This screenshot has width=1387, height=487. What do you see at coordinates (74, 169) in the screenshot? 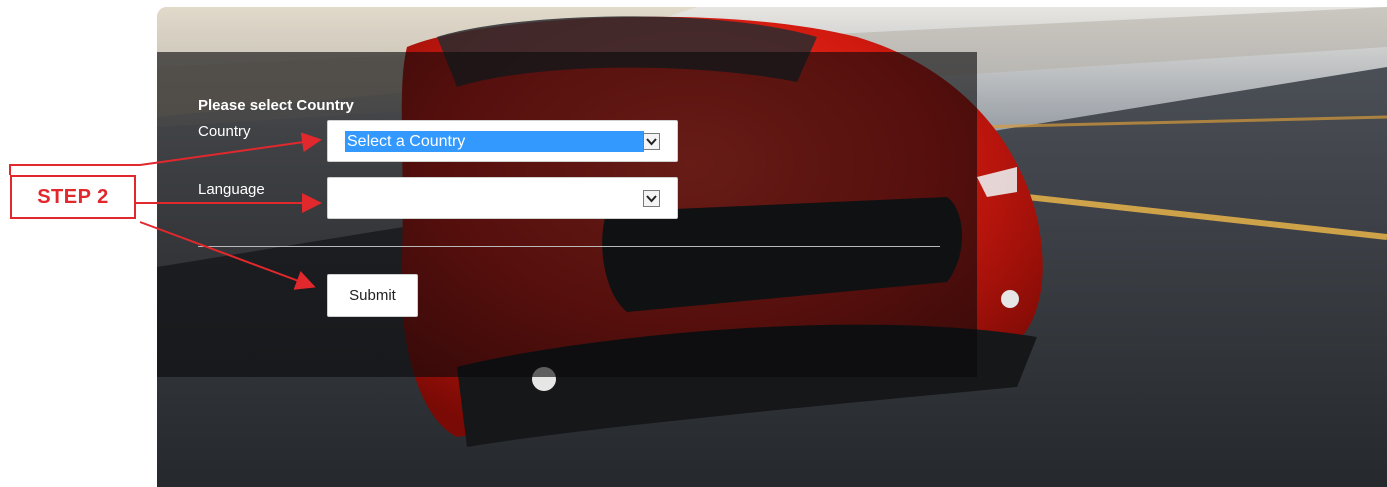
I see `arrow-connector` at bounding box center [74, 169].